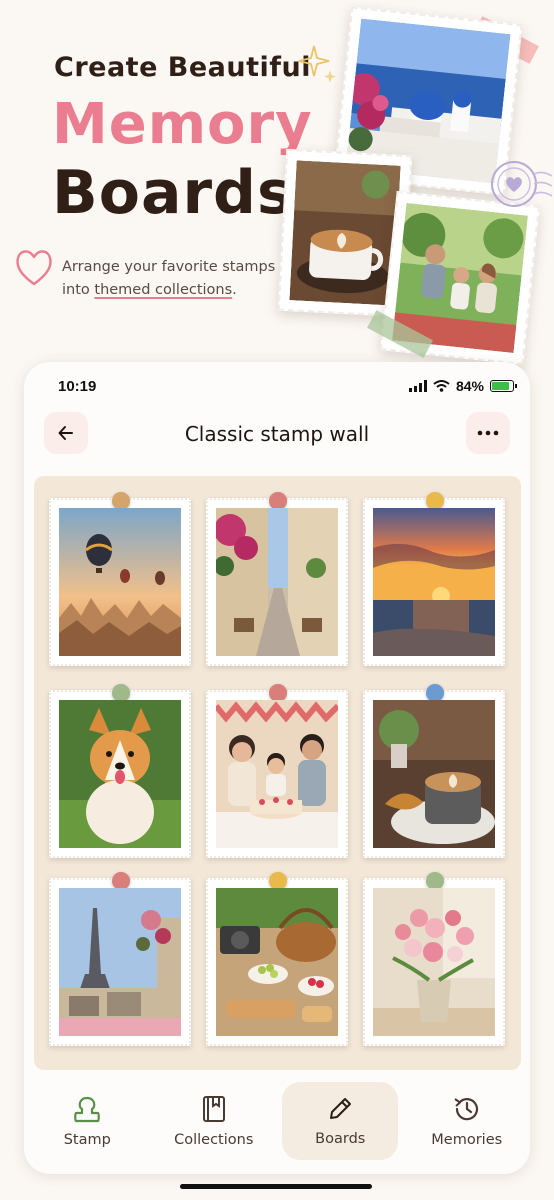  Describe the element at coordinates (467, 1140) in the screenshot. I see `tab-memories-label: Memories` at that location.